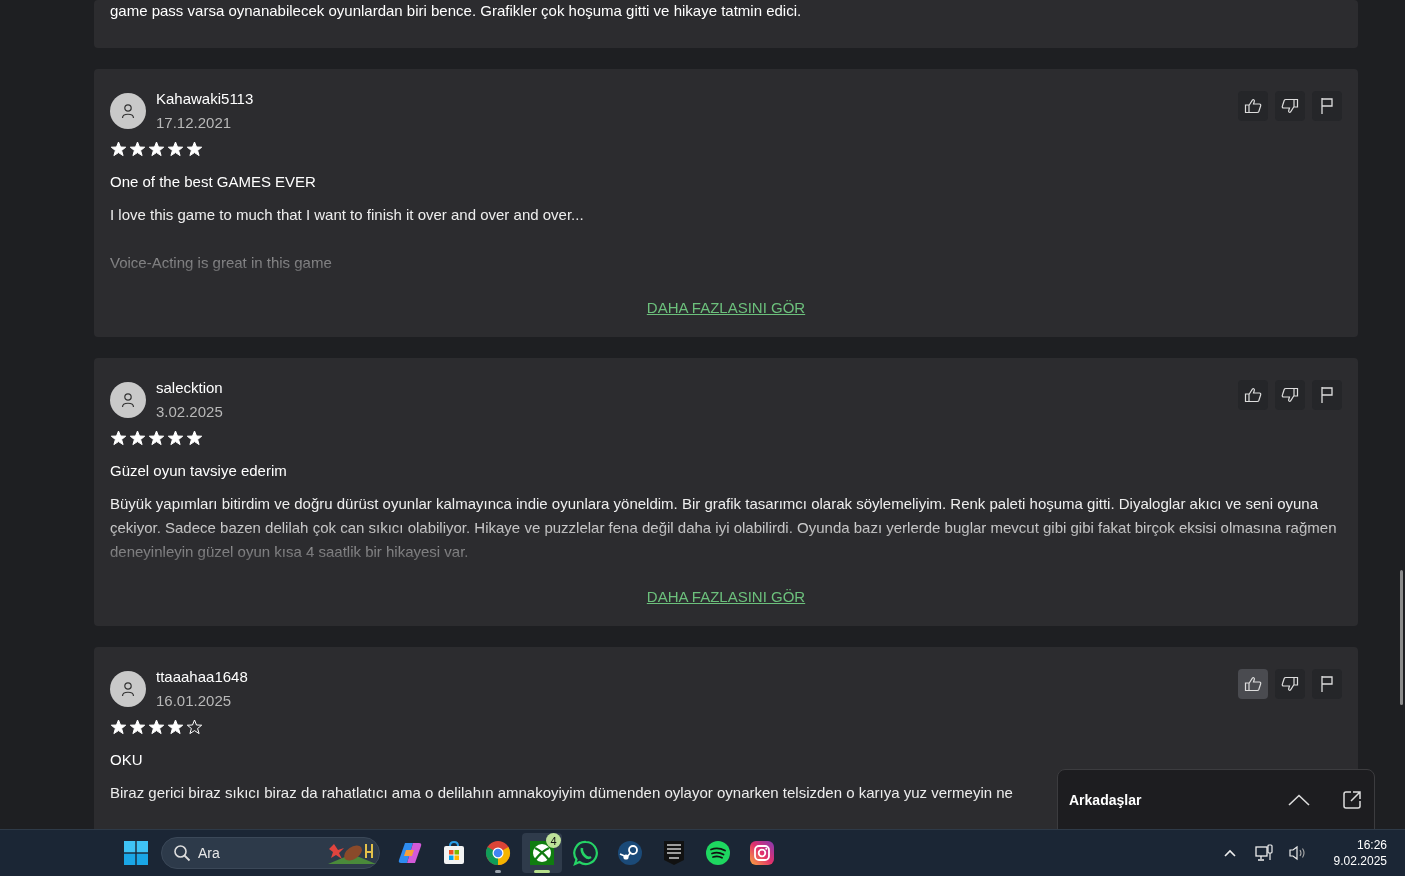  I want to click on store-bag-icon, so click(454, 853).